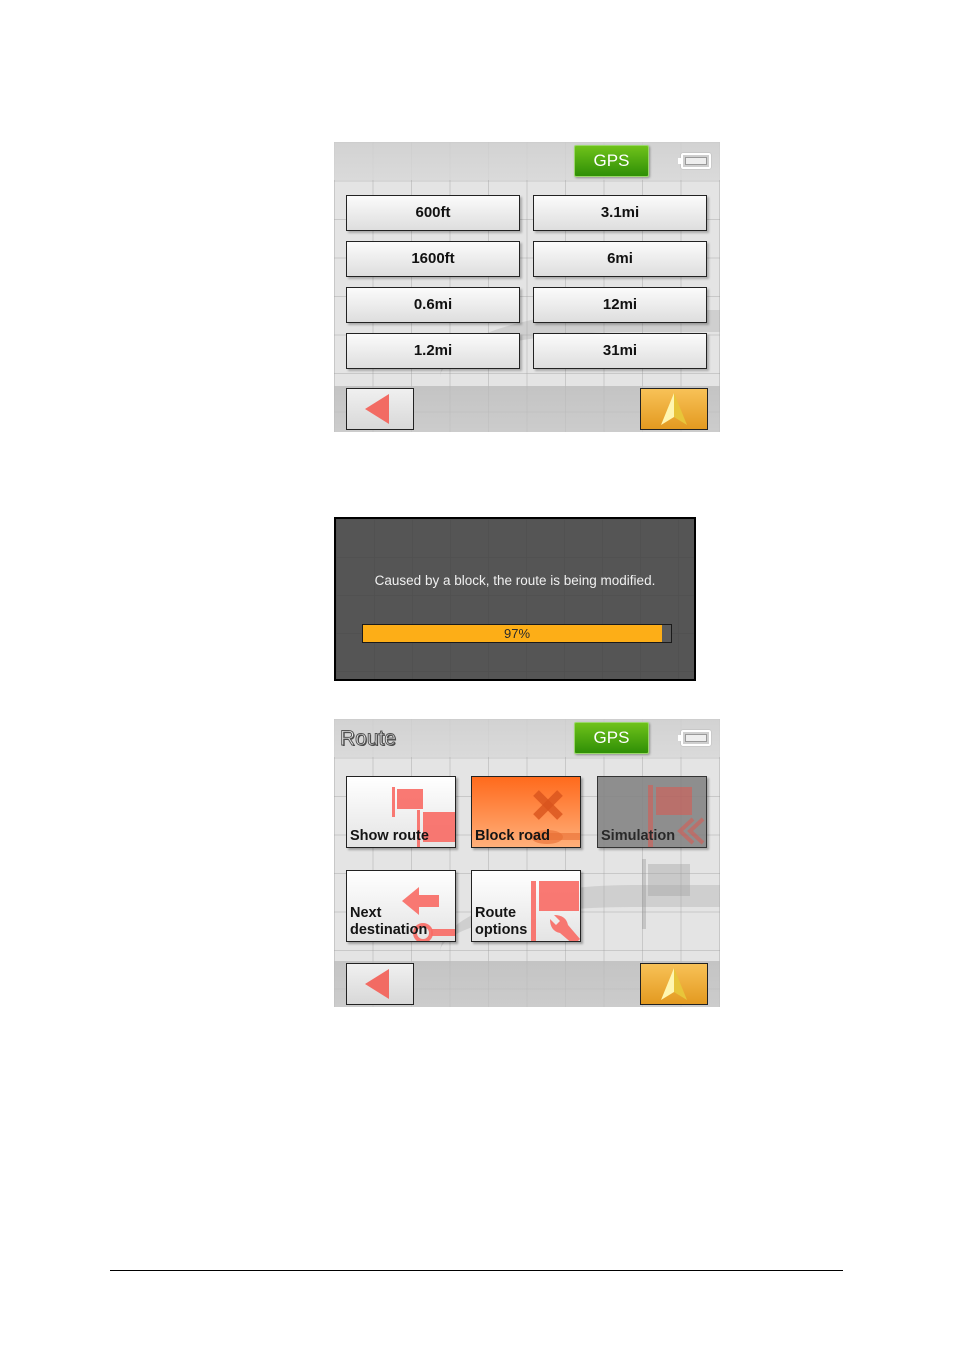 The width and height of the screenshot is (954, 1350). What do you see at coordinates (638, 836) in the screenshot?
I see `simulation-label: Simulation` at bounding box center [638, 836].